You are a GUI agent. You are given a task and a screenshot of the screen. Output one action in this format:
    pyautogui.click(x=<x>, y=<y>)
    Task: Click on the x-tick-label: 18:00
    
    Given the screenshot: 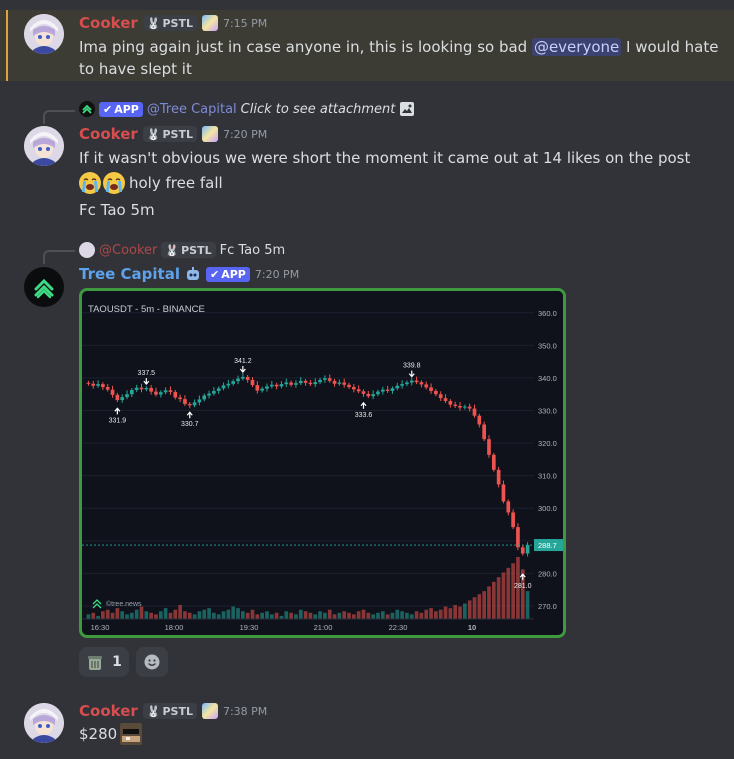 What is the action you would take?
    pyautogui.click(x=174, y=627)
    